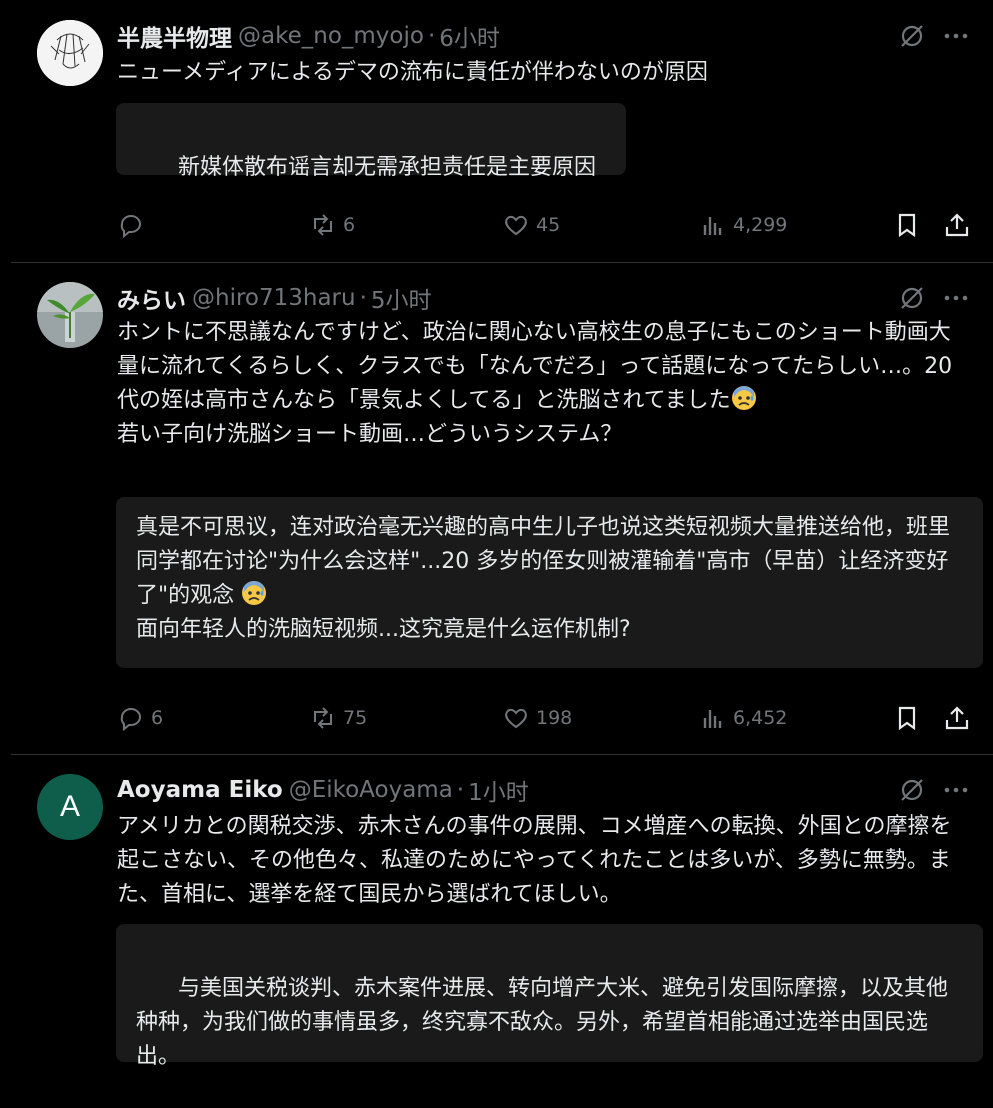 This screenshot has width=993, height=1108. I want to click on user-handle: @ake_no_myojo, so click(331, 36).